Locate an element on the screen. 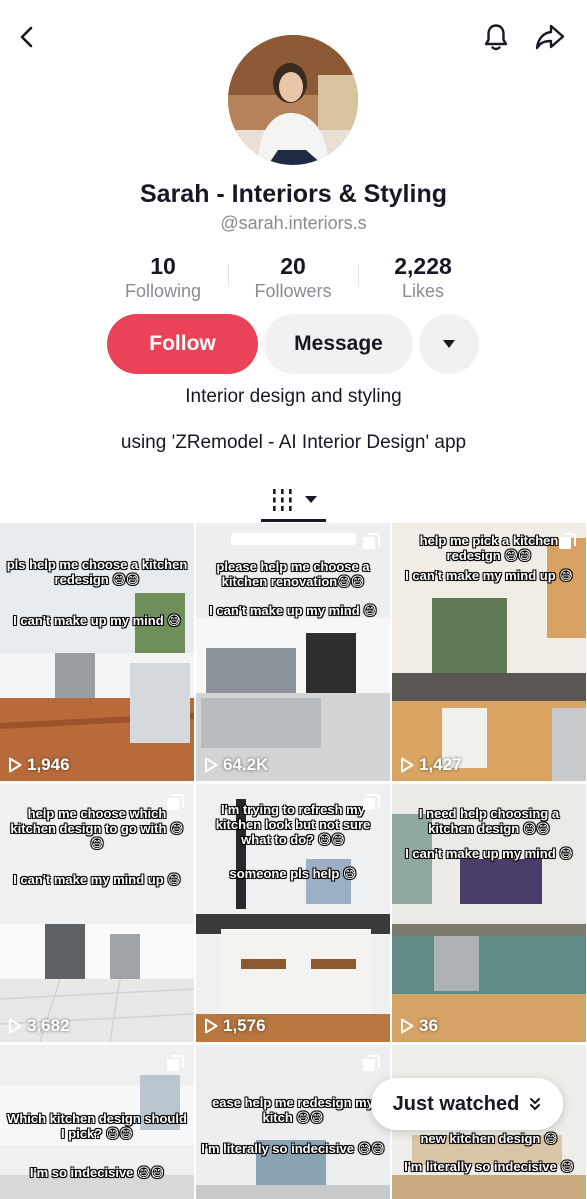 This screenshot has height=1199, width=587. video-caption: I'm so indecisive 😅😅 is located at coordinates (97, 1172).